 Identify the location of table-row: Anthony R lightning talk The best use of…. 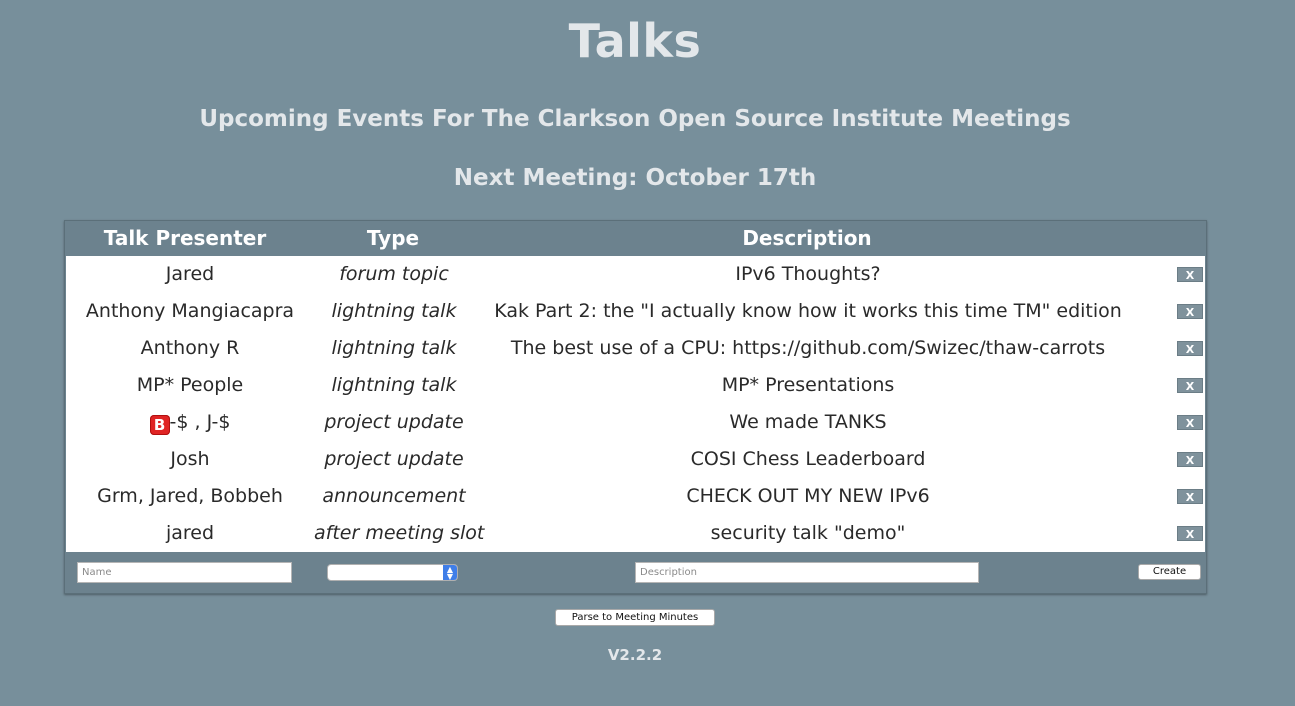
(635, 348).